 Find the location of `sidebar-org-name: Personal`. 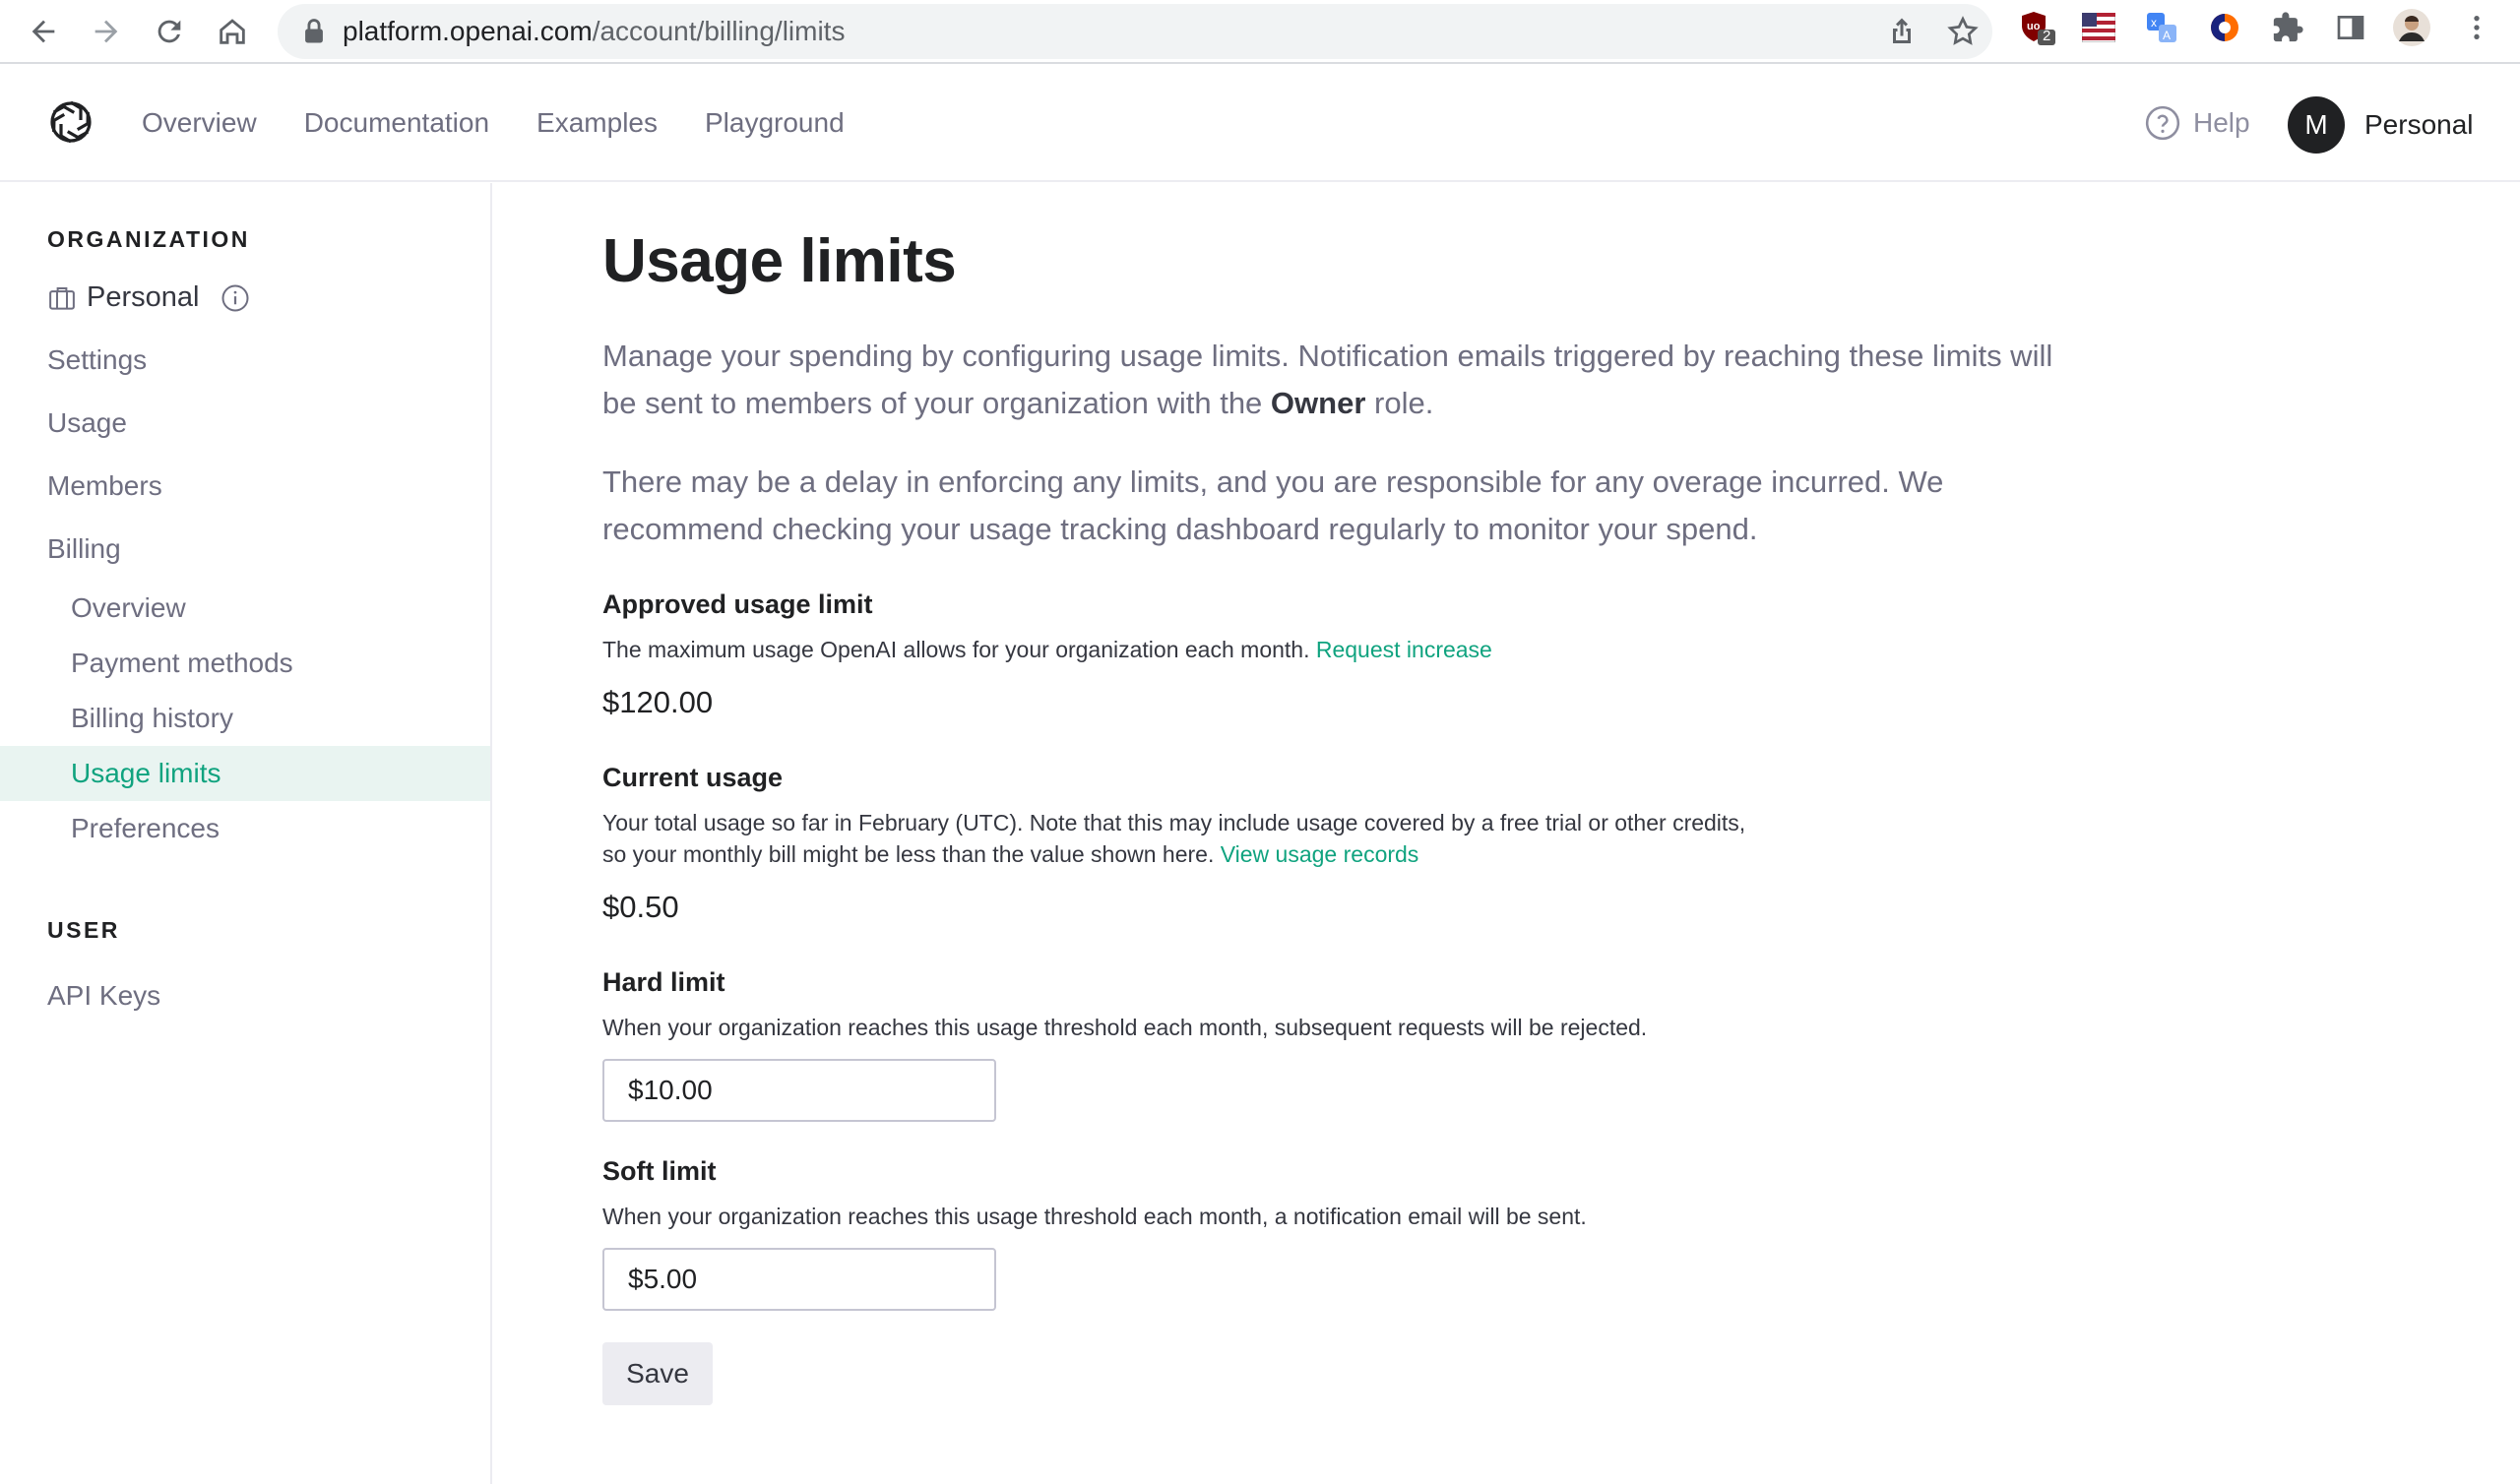

sidebar-org-name: Personal is located at coordinates (143, 297).